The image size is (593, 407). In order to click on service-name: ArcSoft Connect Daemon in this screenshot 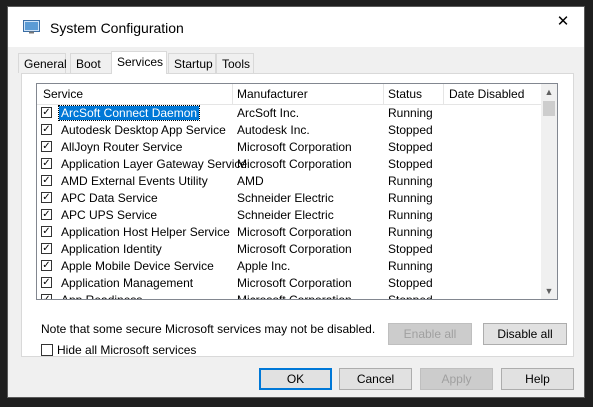, I will do `click(129, 113)`.